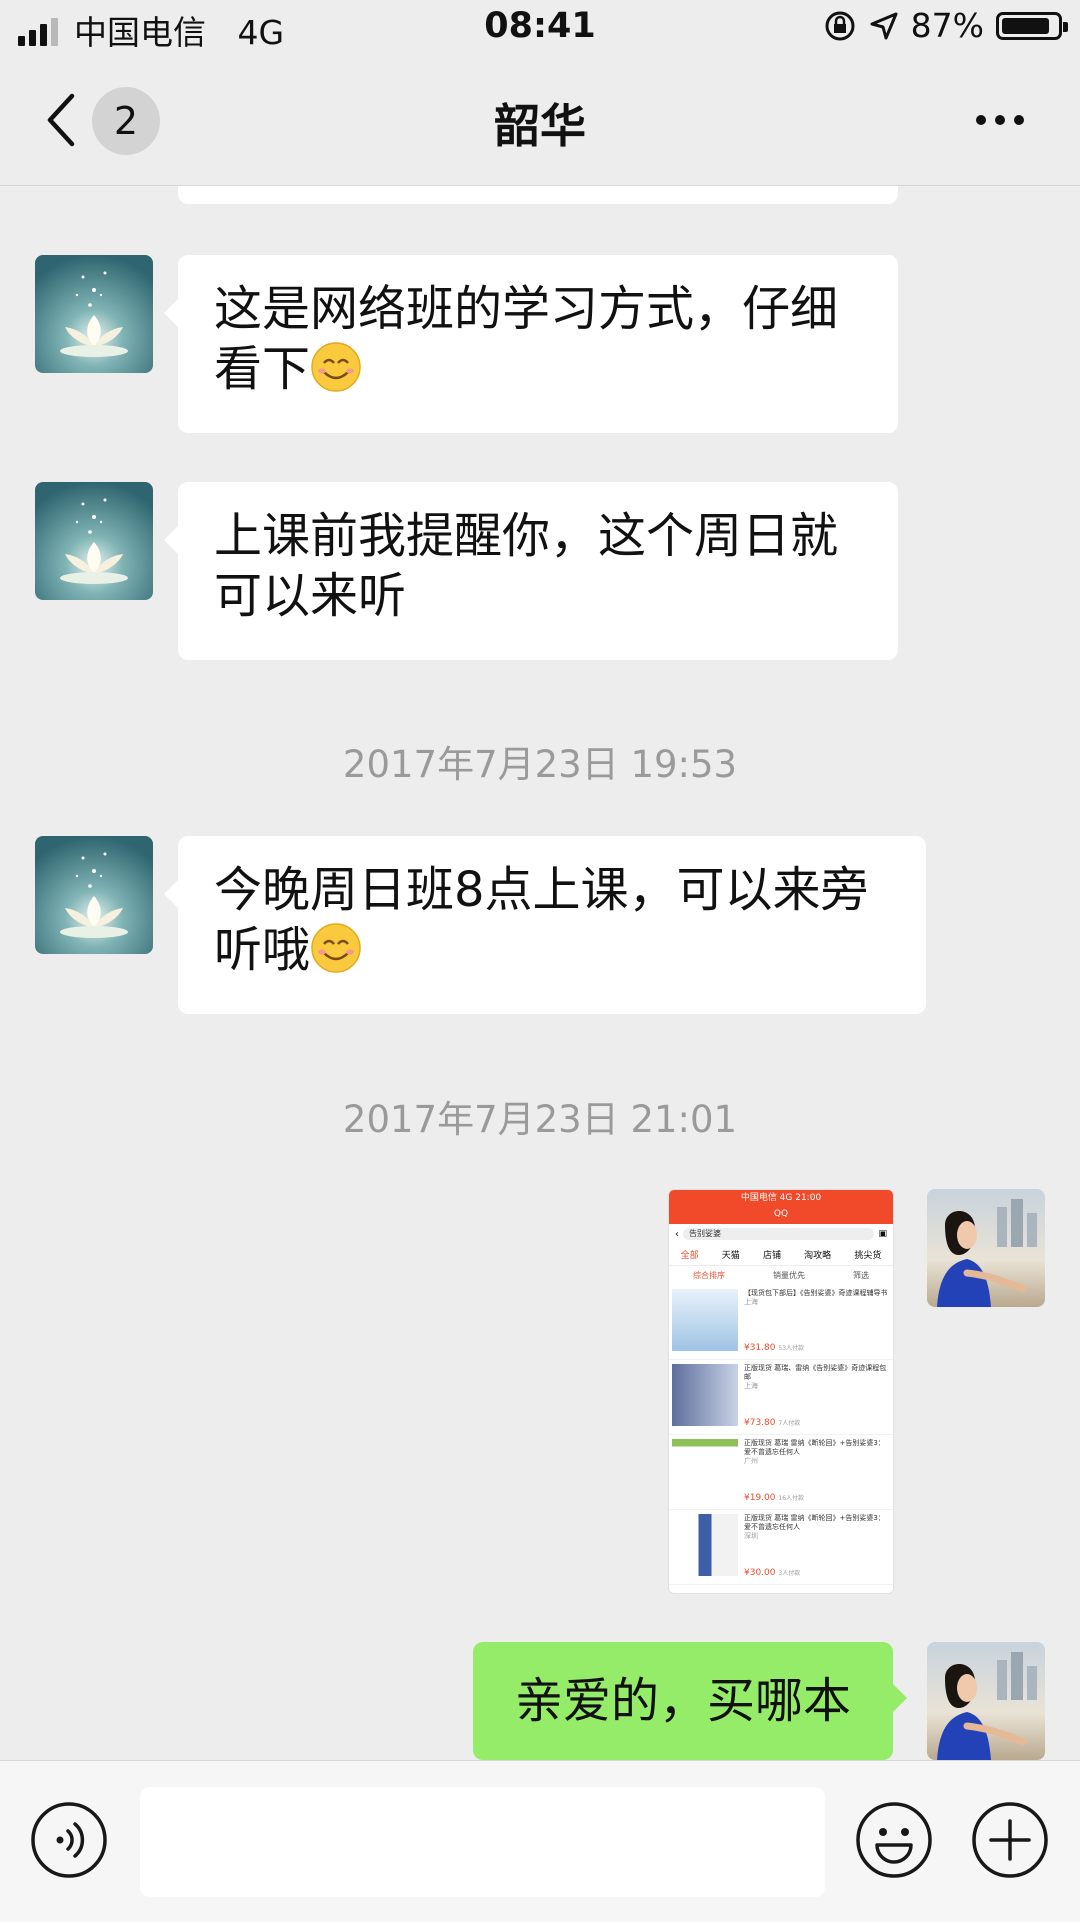 The height and width of the screenshot is (1922, 1080). What do you see at coordinates (840, 25) in the screenshot?
I see `orientation-lock-icon` at bounding box center [840, 25].